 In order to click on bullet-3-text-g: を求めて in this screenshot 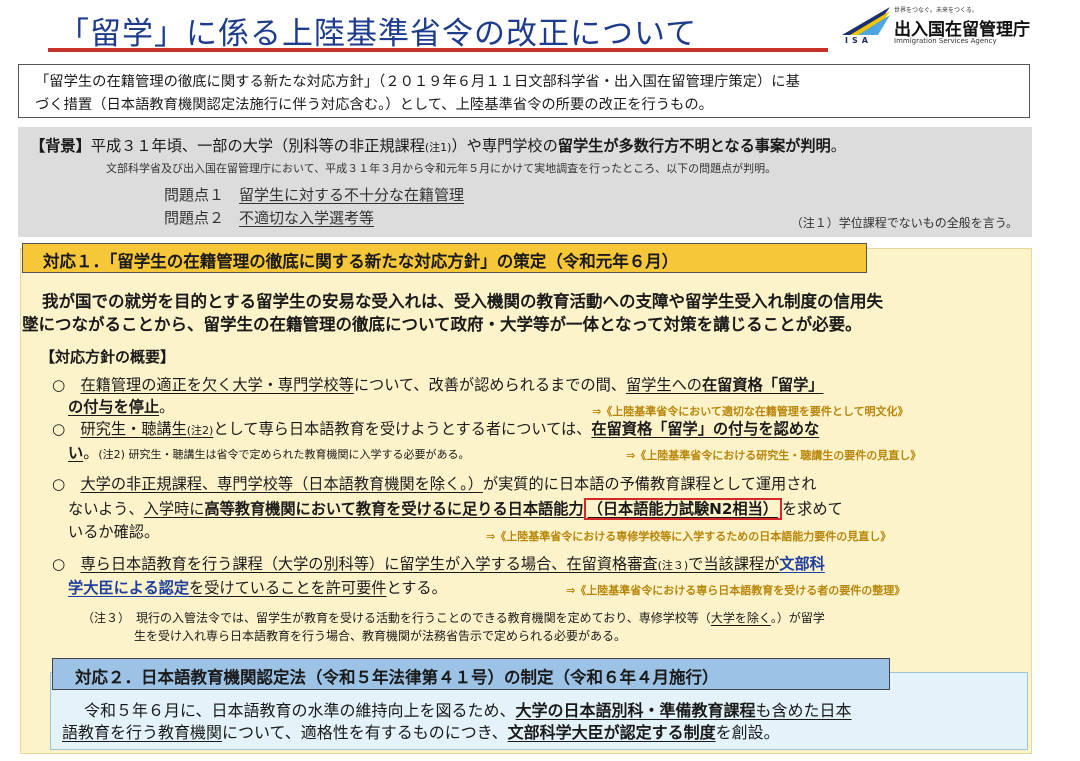, I will do `click(812, 509)`.